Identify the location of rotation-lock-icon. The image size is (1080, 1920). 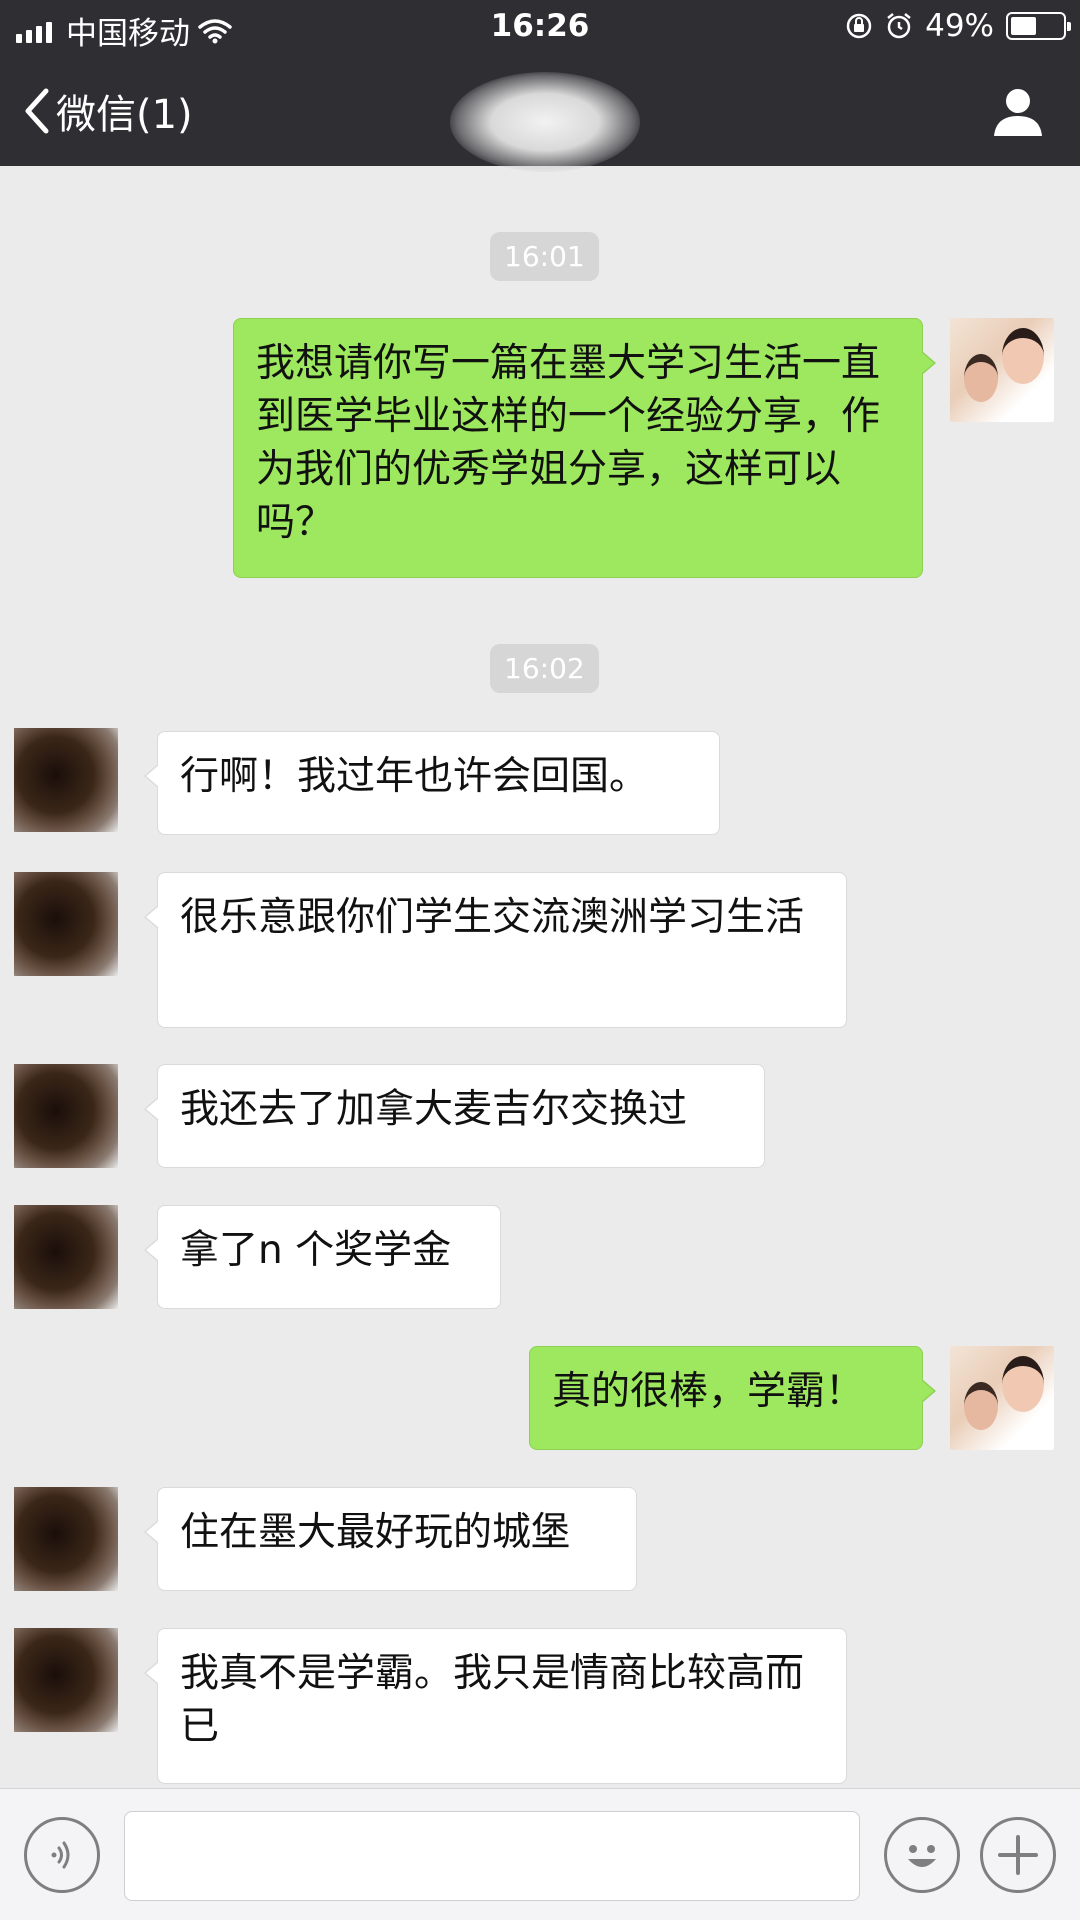
(859, 26).